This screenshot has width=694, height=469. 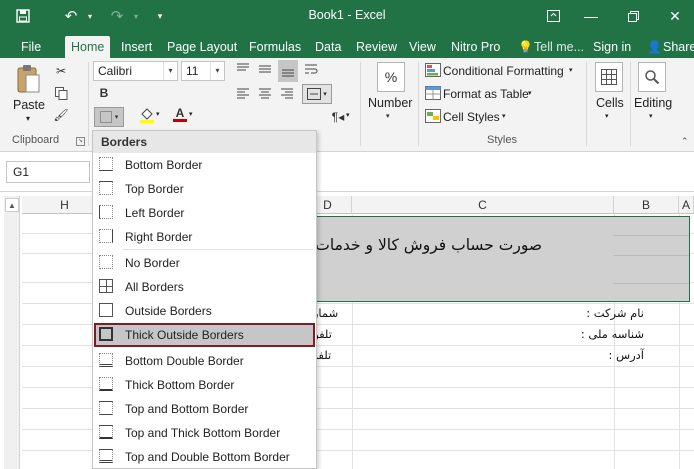 I want to click on redo-icon: ↷, so click(x=117, y=16).